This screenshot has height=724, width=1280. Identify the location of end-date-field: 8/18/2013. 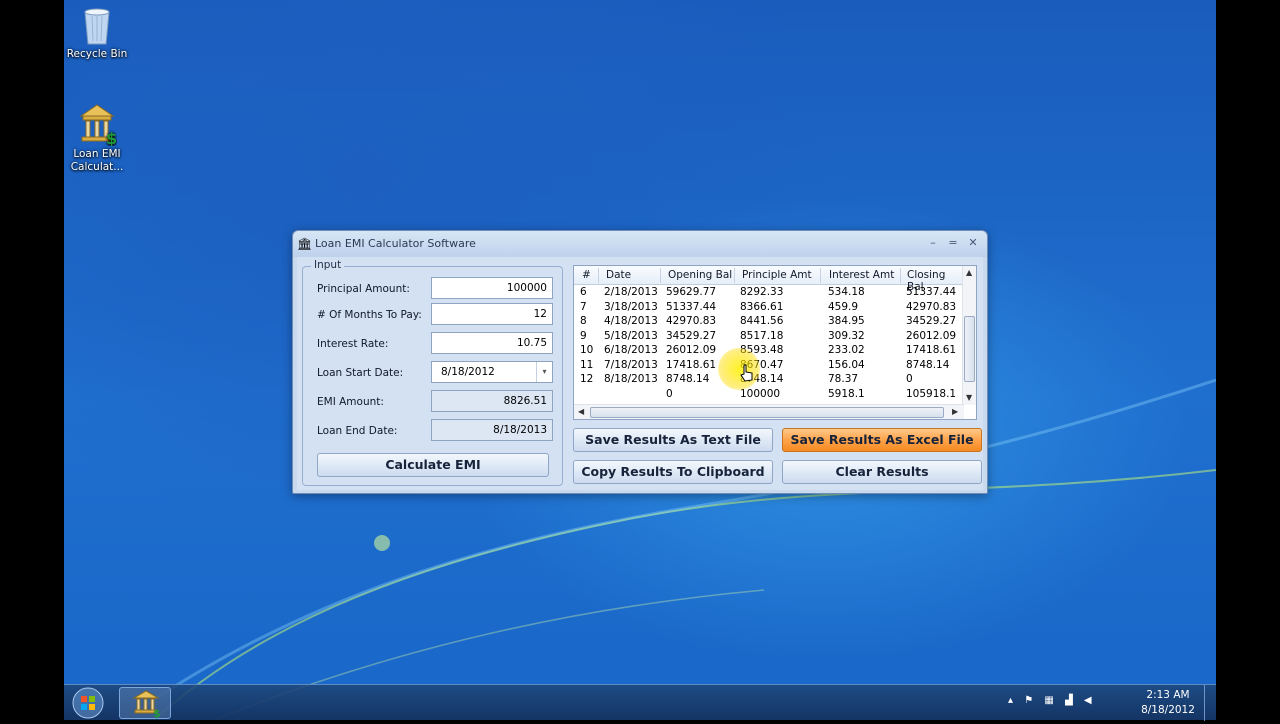
(492, 430).